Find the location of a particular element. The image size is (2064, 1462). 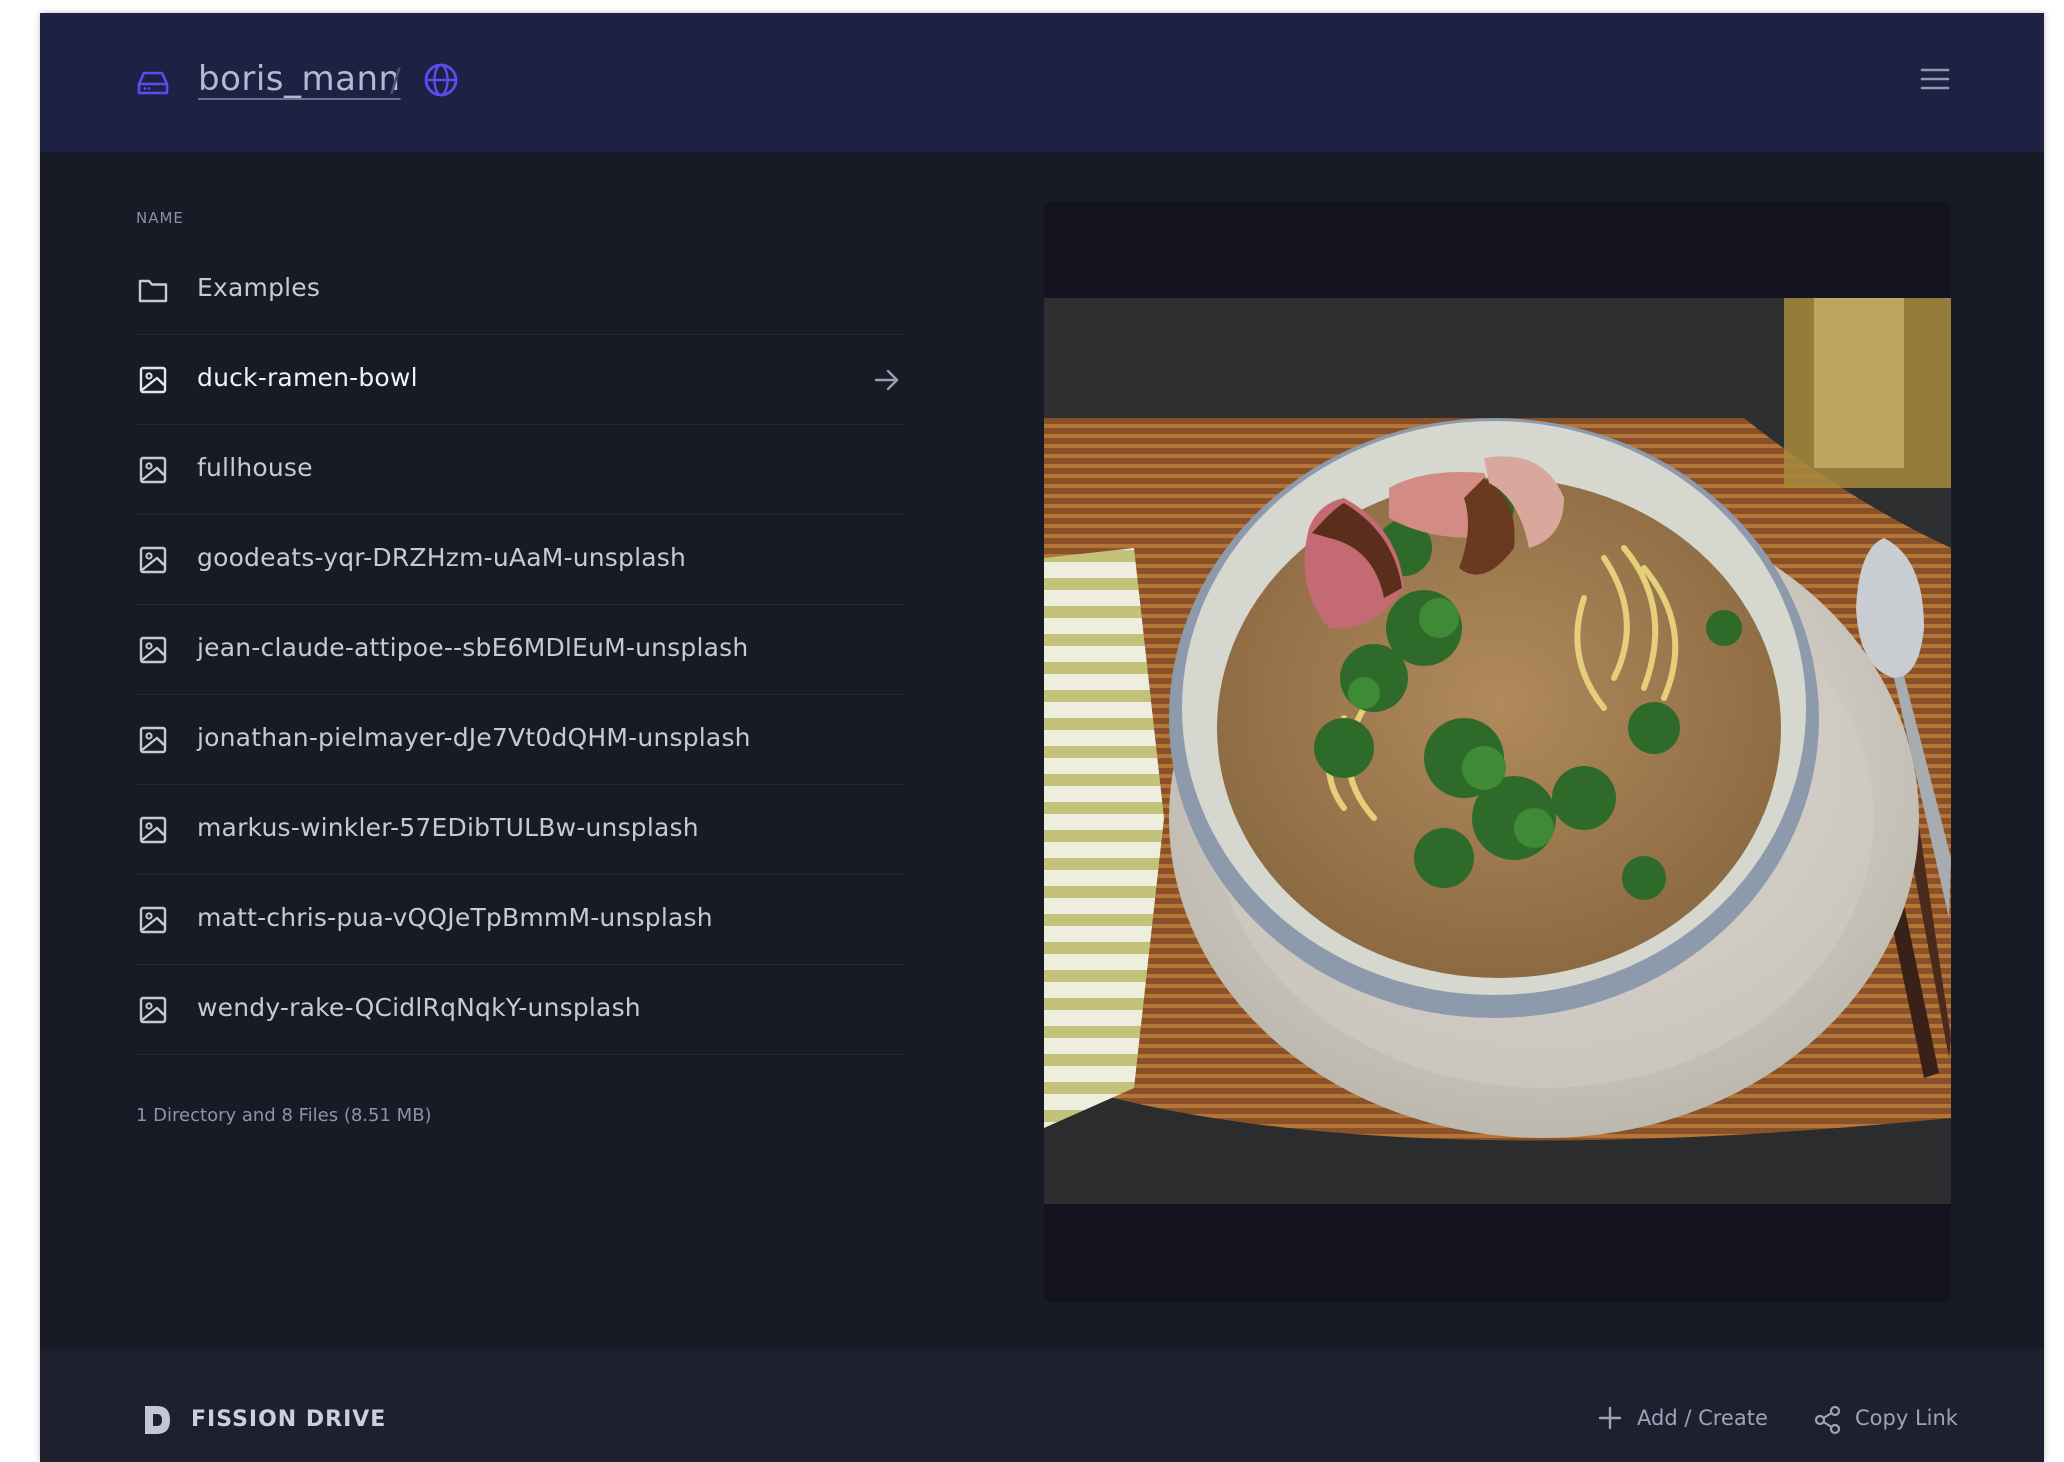

hamburger-menu-icon is located at coordinates (1935, 79).